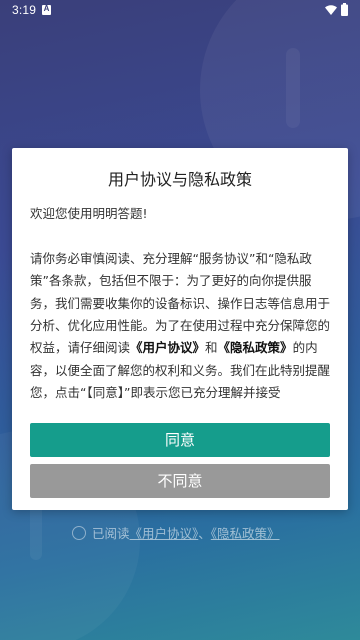  Describe the element at coordinates (180, 481) in the screenshot. I see `disagree-button: 不同意` at that location.